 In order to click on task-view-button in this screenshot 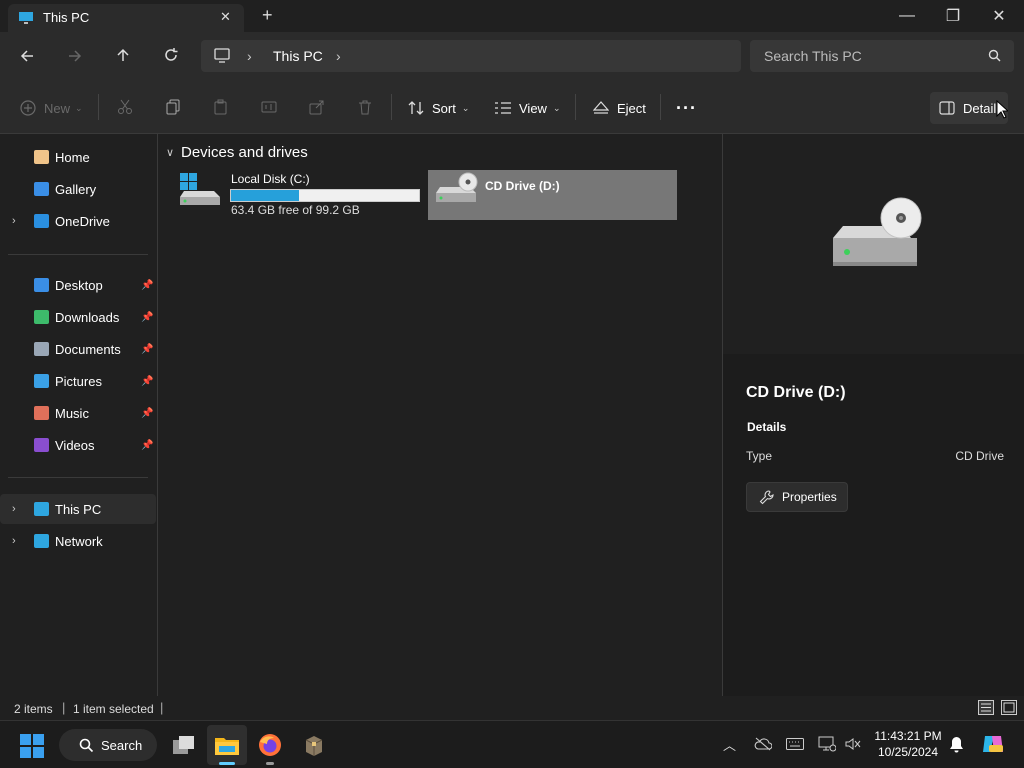, I will do `click(184, 745)`.